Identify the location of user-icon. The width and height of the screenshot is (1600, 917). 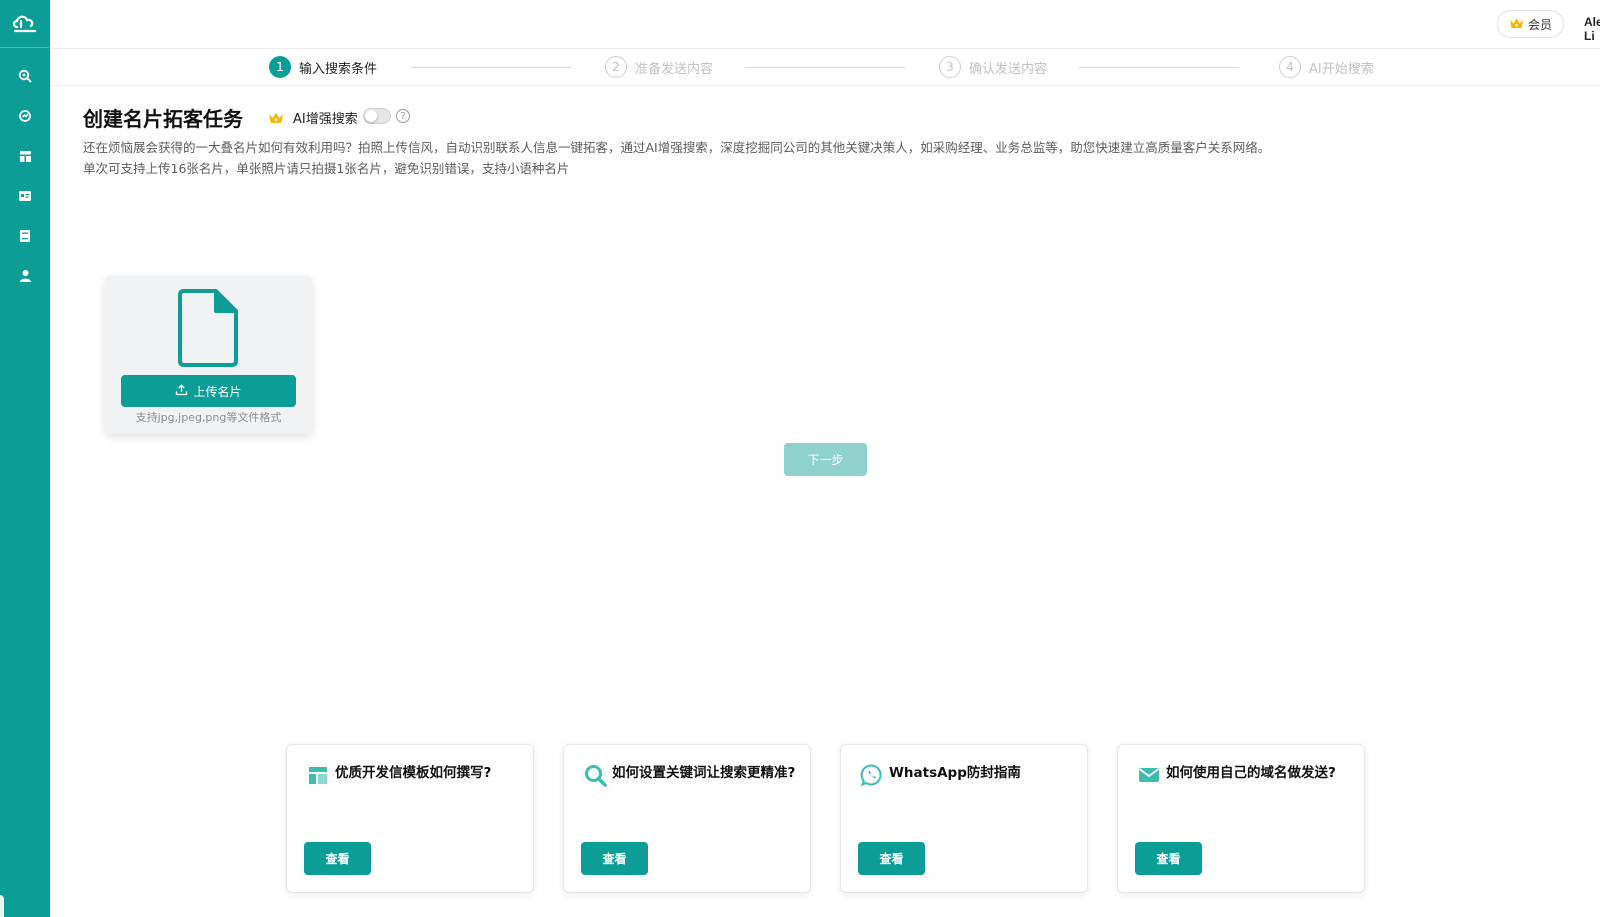
(25, 276).